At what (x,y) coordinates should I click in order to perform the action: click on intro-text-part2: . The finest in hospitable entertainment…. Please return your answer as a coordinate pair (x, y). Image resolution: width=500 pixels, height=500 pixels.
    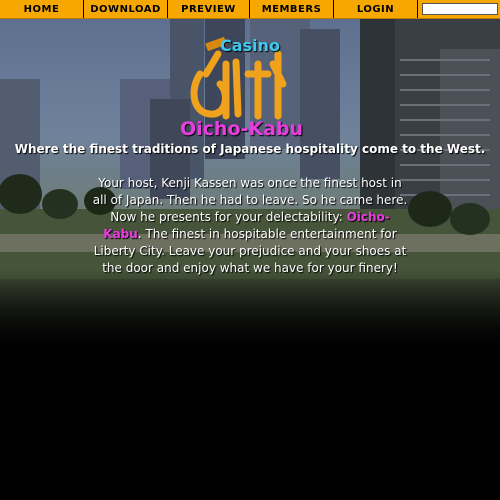
    Looking at the image, I should click on (250, 251).